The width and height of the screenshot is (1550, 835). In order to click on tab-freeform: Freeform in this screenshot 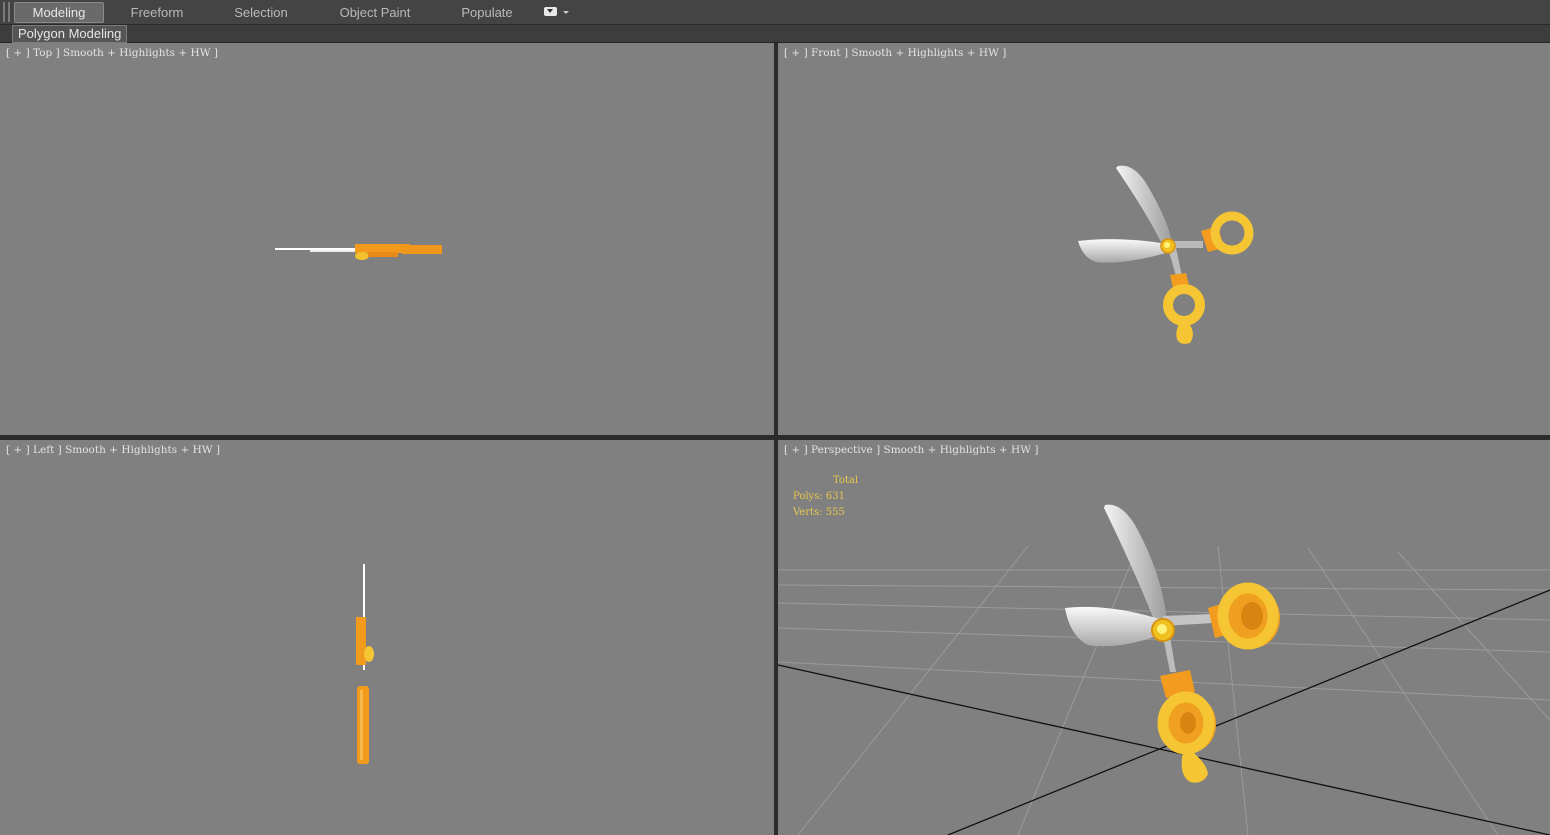, I will do `click(157, 12)`.